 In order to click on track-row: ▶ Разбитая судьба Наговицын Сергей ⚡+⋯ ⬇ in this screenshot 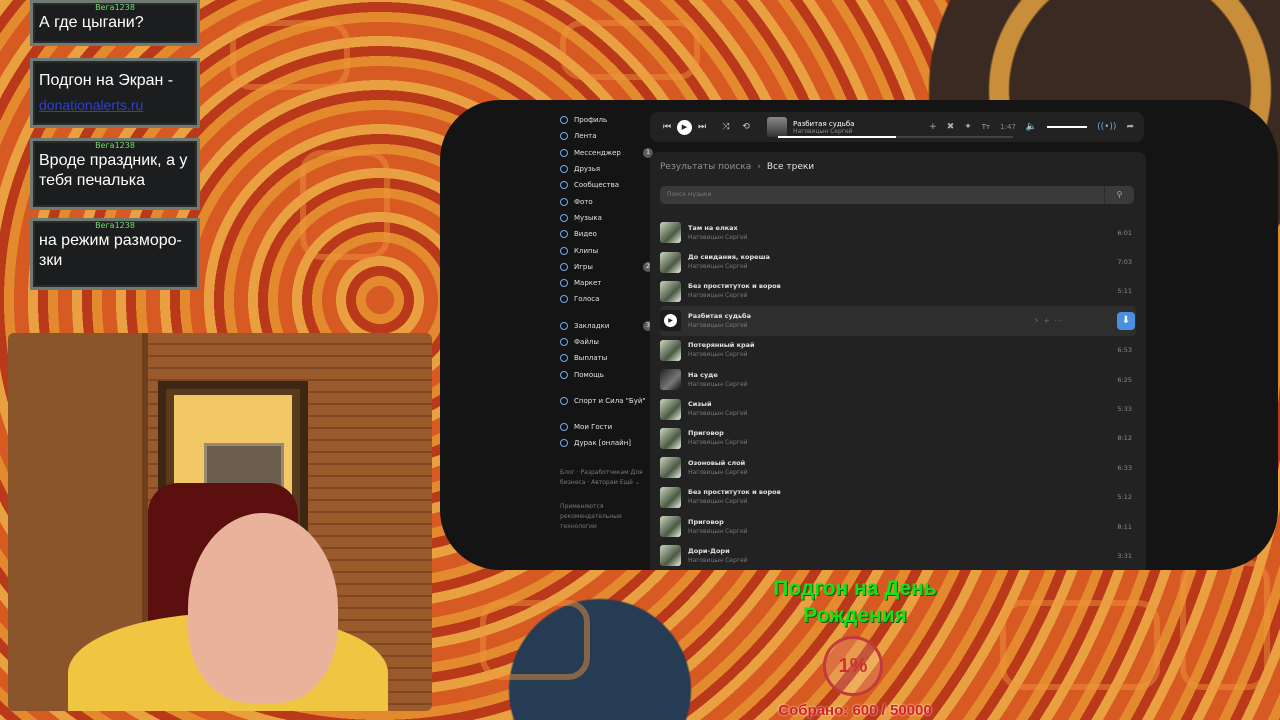, I will do `click(898, 321)`.